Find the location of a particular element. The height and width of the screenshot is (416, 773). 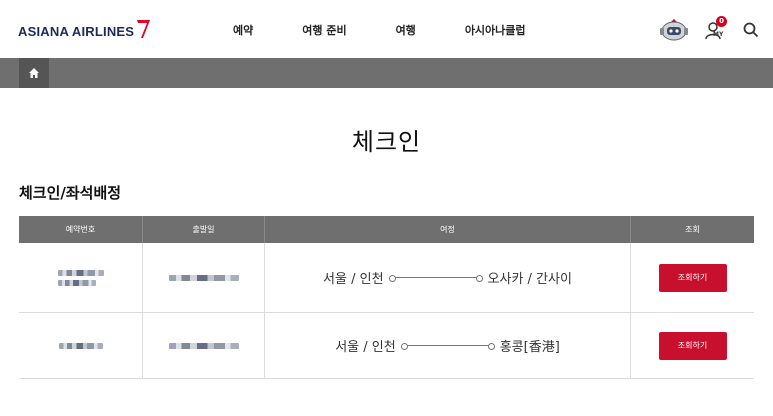

my-page-icon: 0 MY is located at coordinates (717, 29).